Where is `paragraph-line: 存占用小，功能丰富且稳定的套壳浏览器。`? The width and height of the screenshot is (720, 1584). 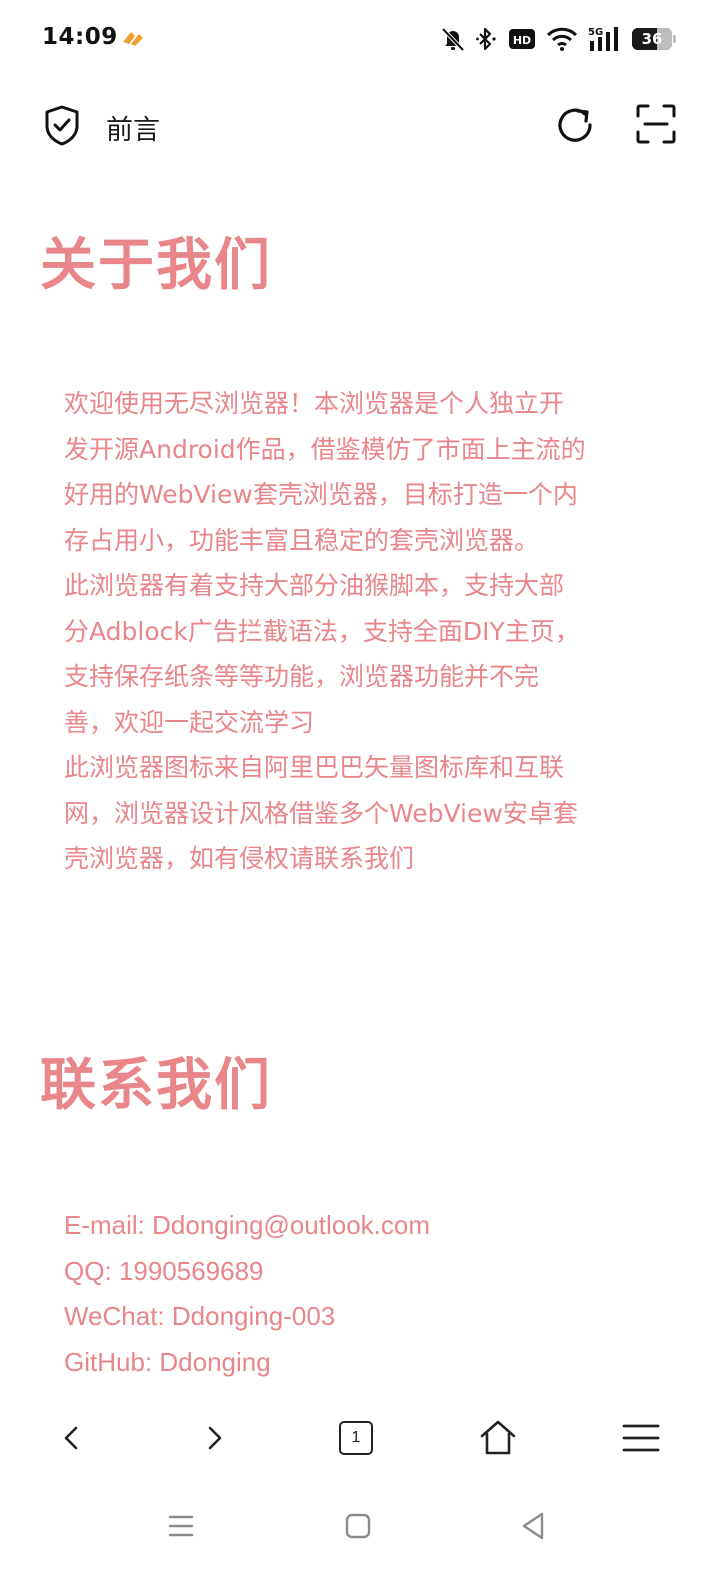
paragraph-line: 存占用小，功能丰富且稳定的套壳浏览器。 is located at coordinates (302, 540).